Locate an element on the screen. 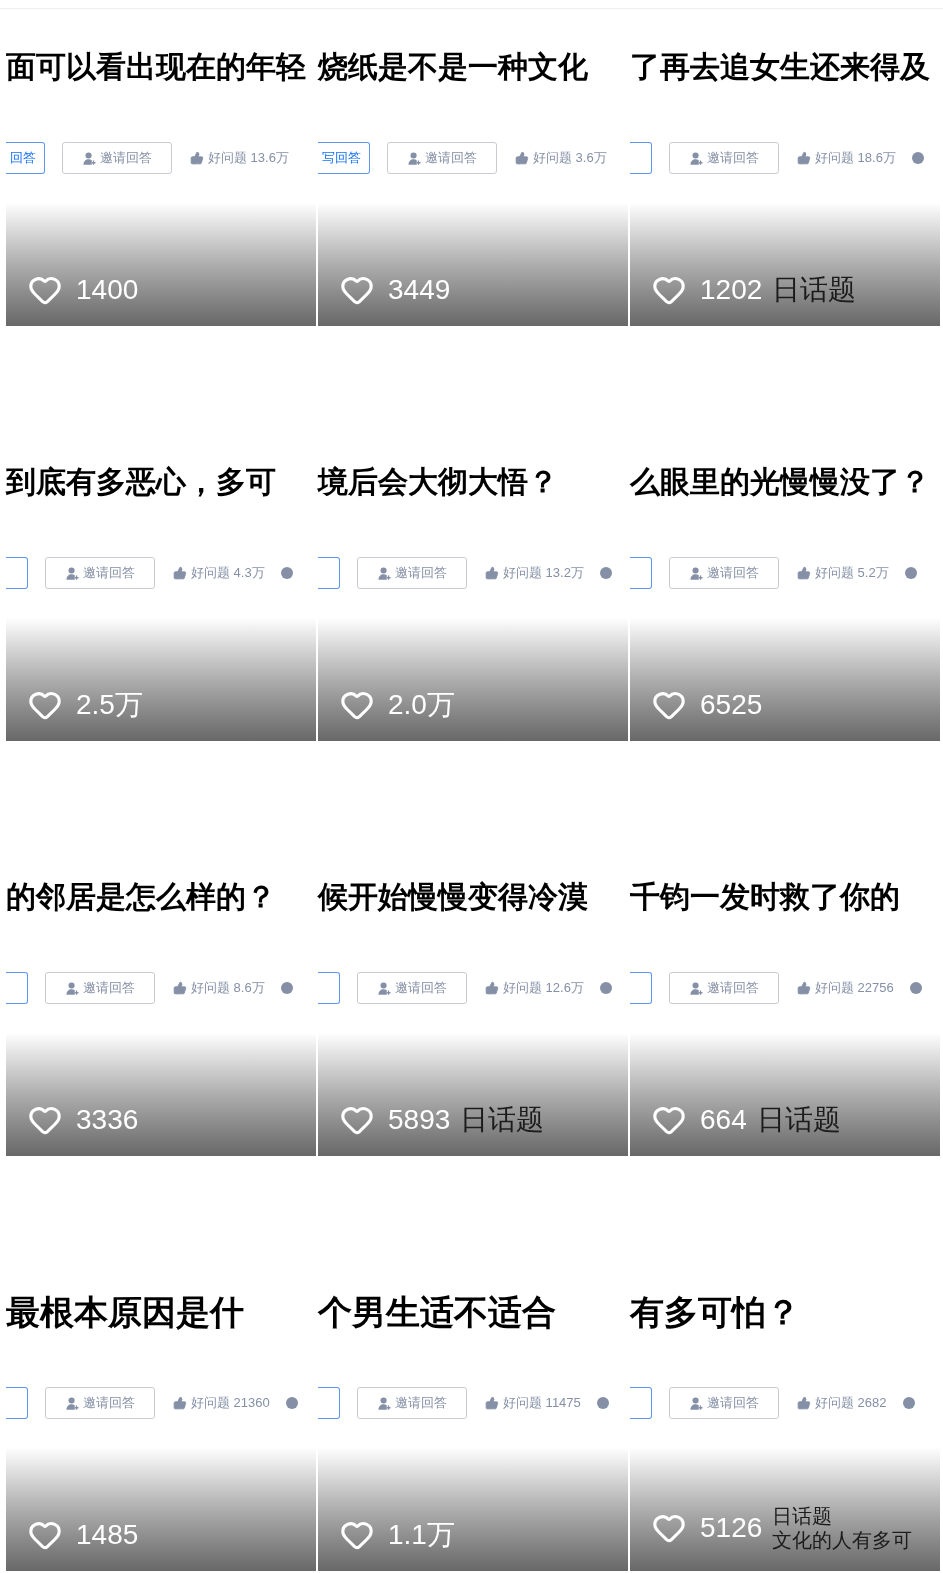  good-question-count: 好问题 13.6万 is located at coordinates (248, 158).